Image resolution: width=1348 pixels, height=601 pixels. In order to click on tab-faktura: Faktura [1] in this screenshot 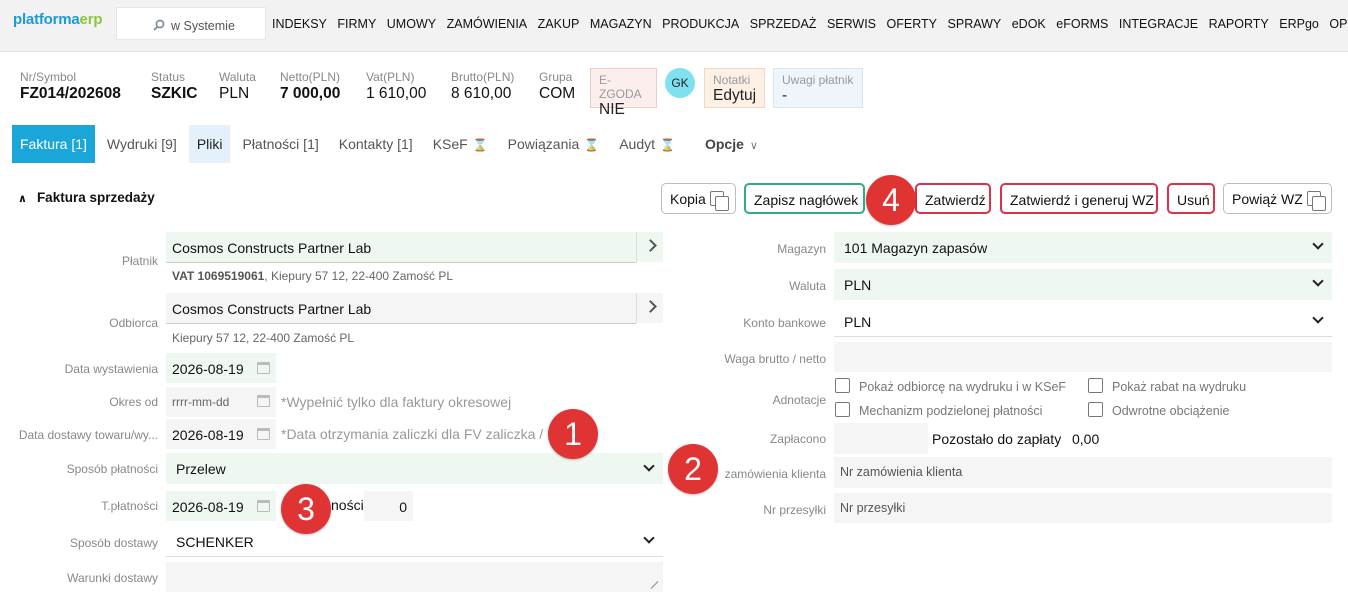, I will do `click(53, 144)`.